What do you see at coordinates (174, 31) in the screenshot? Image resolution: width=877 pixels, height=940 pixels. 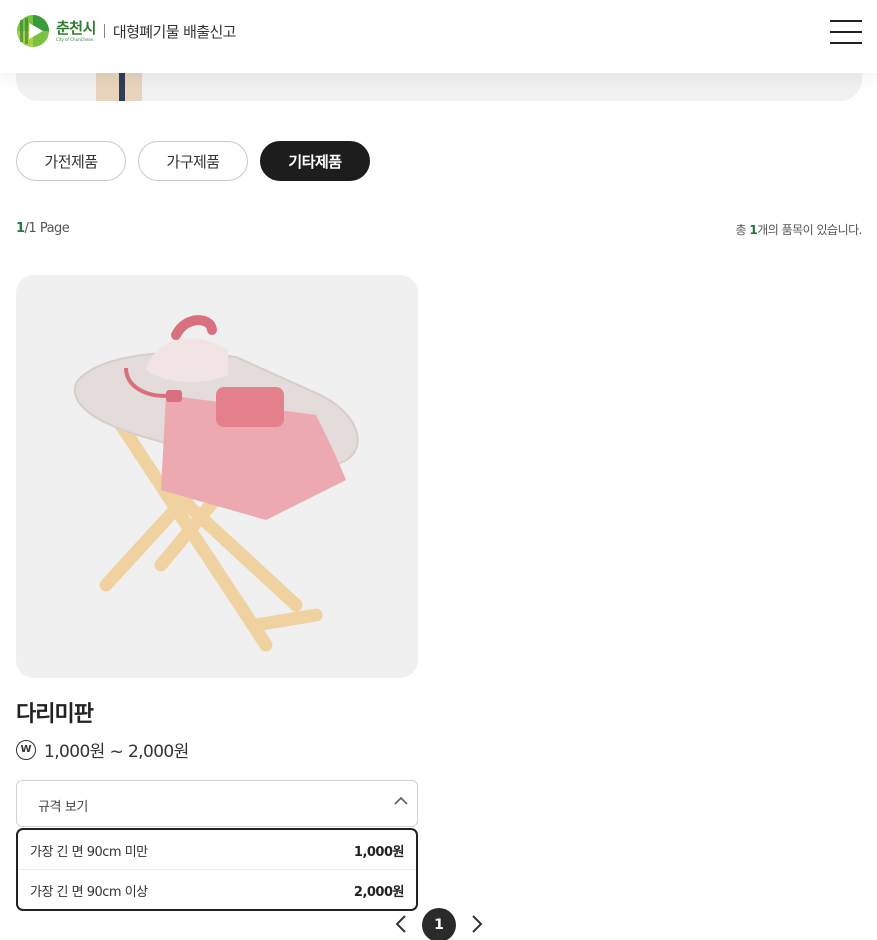 I see `service-title: 대형폐기물 배출신고` at bounding box center [174, 31].